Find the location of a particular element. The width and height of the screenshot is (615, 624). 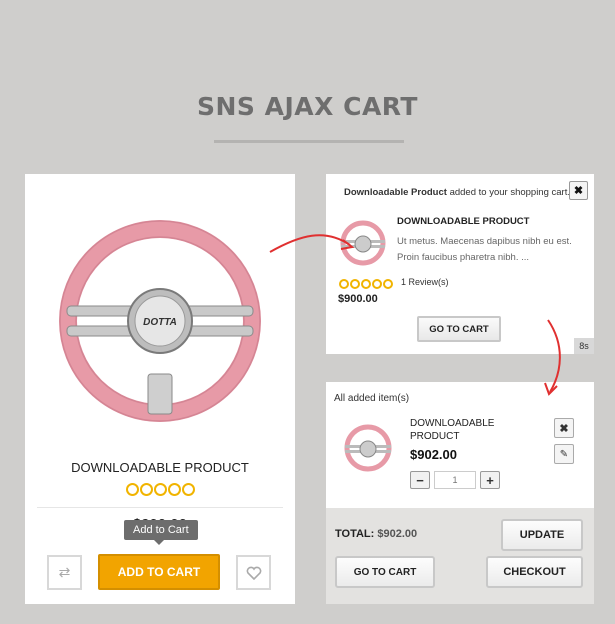

checkout-button: CHECKOUT is located at coordinates (534, 572).